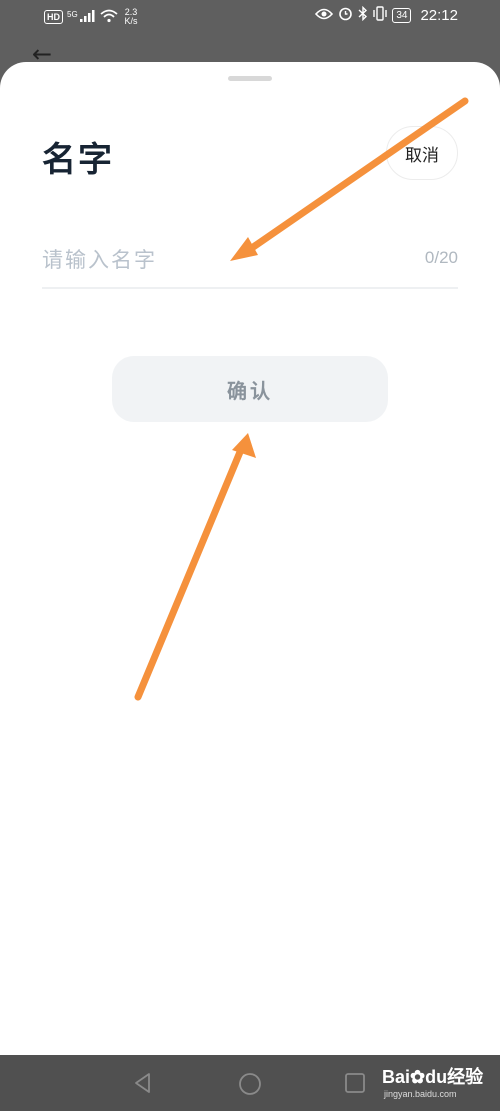  I want to click on paw-icon: ✿, so click(418, 1077).